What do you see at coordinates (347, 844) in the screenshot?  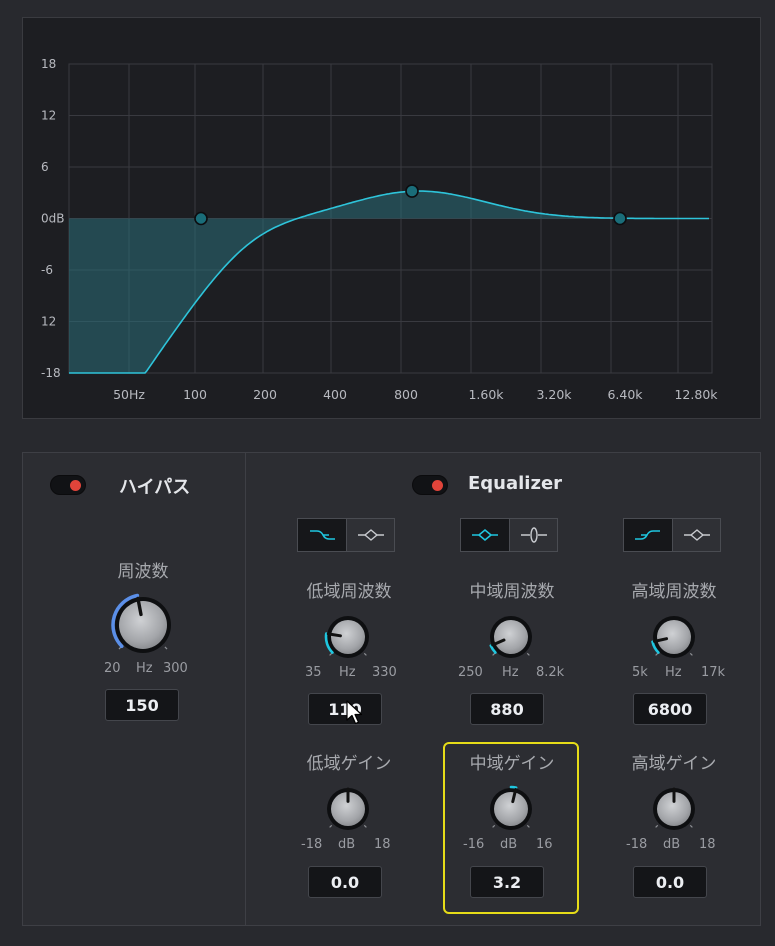 I see `low-gain-unit: dB` at bounding box center [347, 844].